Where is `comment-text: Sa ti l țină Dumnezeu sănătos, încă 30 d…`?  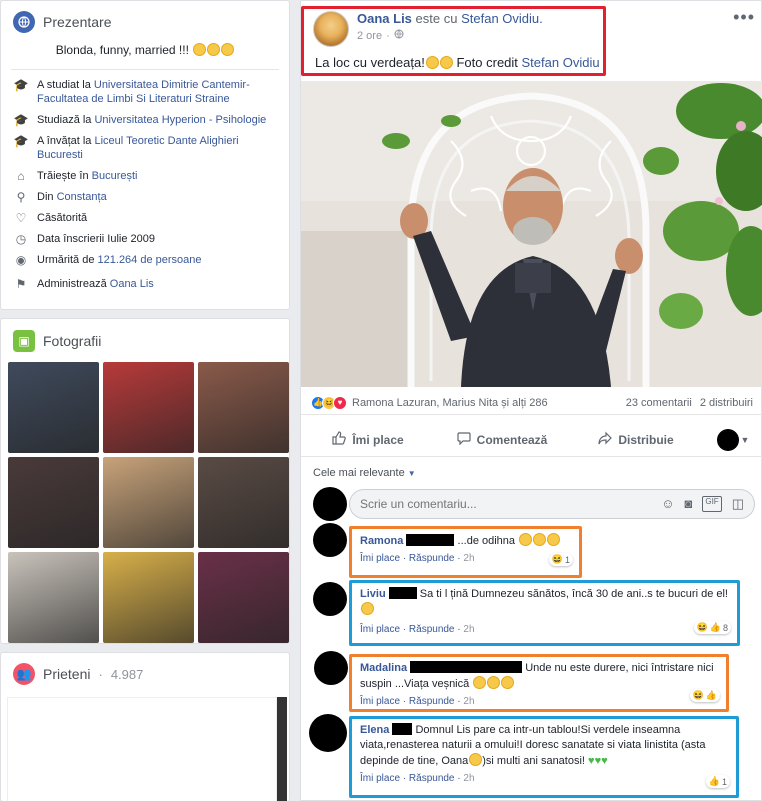 comment-text: Sa ti l țină Dumnezeu sănătos, încă 30 d… is located at coordinates (573, 594).